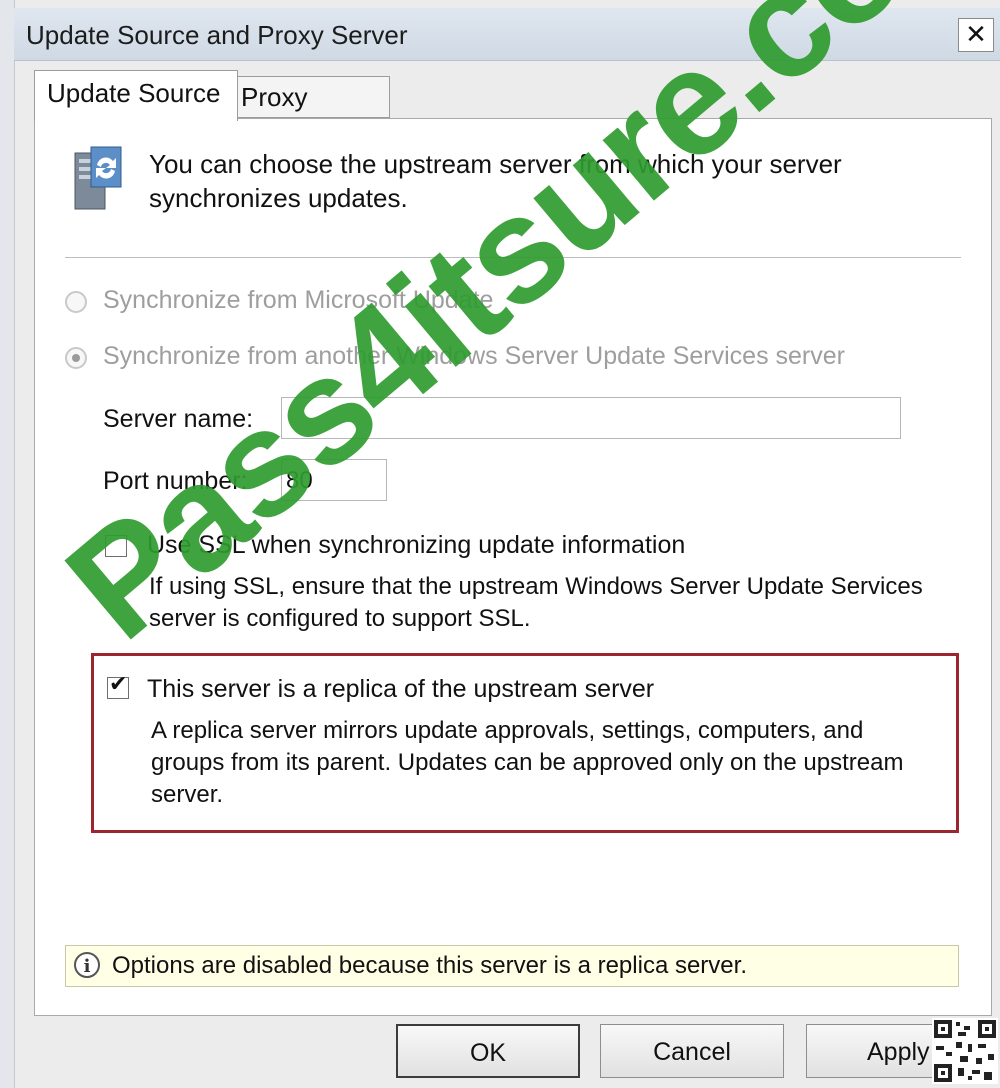  Describe the element at coordinates (175, 481) in the screenshot. I see `port-number-label: Port number:` at that location.